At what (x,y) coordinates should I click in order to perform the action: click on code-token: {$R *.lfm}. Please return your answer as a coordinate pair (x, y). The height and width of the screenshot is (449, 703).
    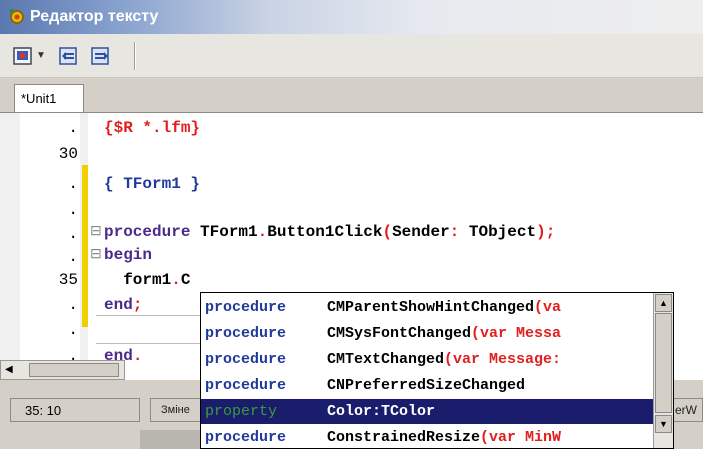
    Looking at the image, I should click on (152, 128).